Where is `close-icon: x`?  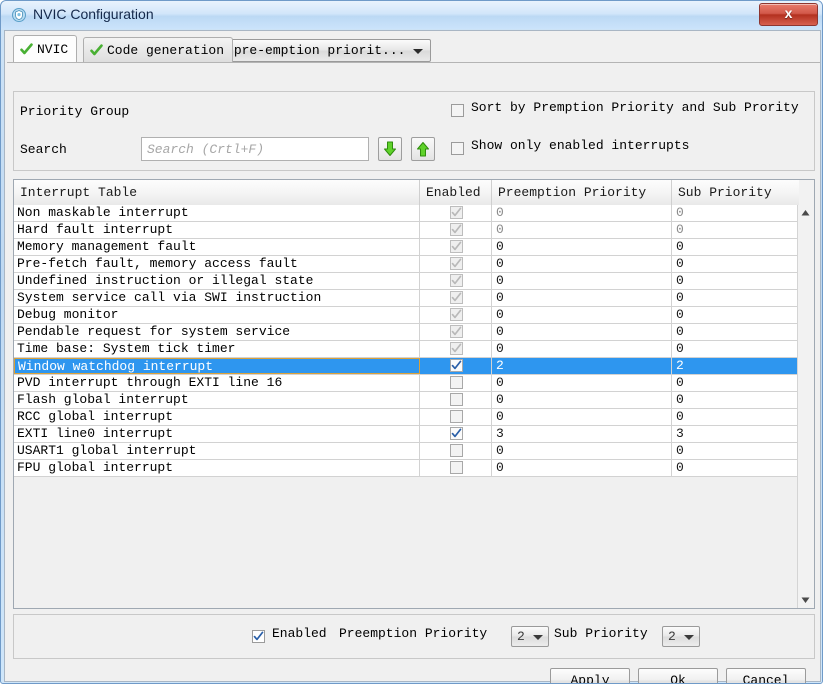
close-icon: x is located at coordinates (788, 13).